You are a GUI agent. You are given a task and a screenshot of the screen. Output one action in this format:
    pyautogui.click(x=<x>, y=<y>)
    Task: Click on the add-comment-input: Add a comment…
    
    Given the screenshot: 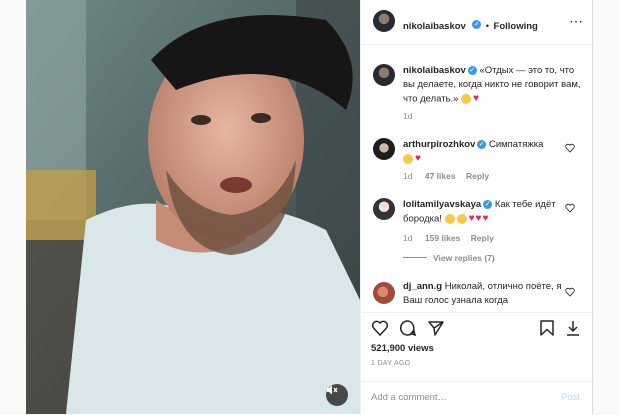 What is the action you would take?
    pyautogui.click(x=409, y=398)
    